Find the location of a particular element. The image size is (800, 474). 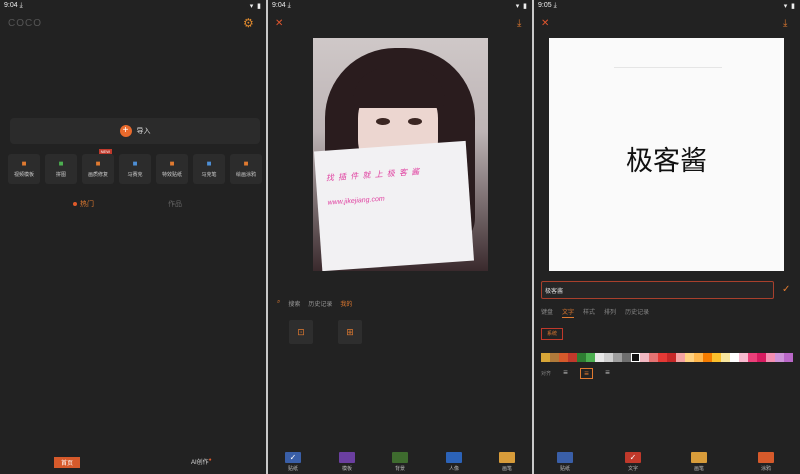

bottom-tab: 背景 is located at coordinates (400, 462).